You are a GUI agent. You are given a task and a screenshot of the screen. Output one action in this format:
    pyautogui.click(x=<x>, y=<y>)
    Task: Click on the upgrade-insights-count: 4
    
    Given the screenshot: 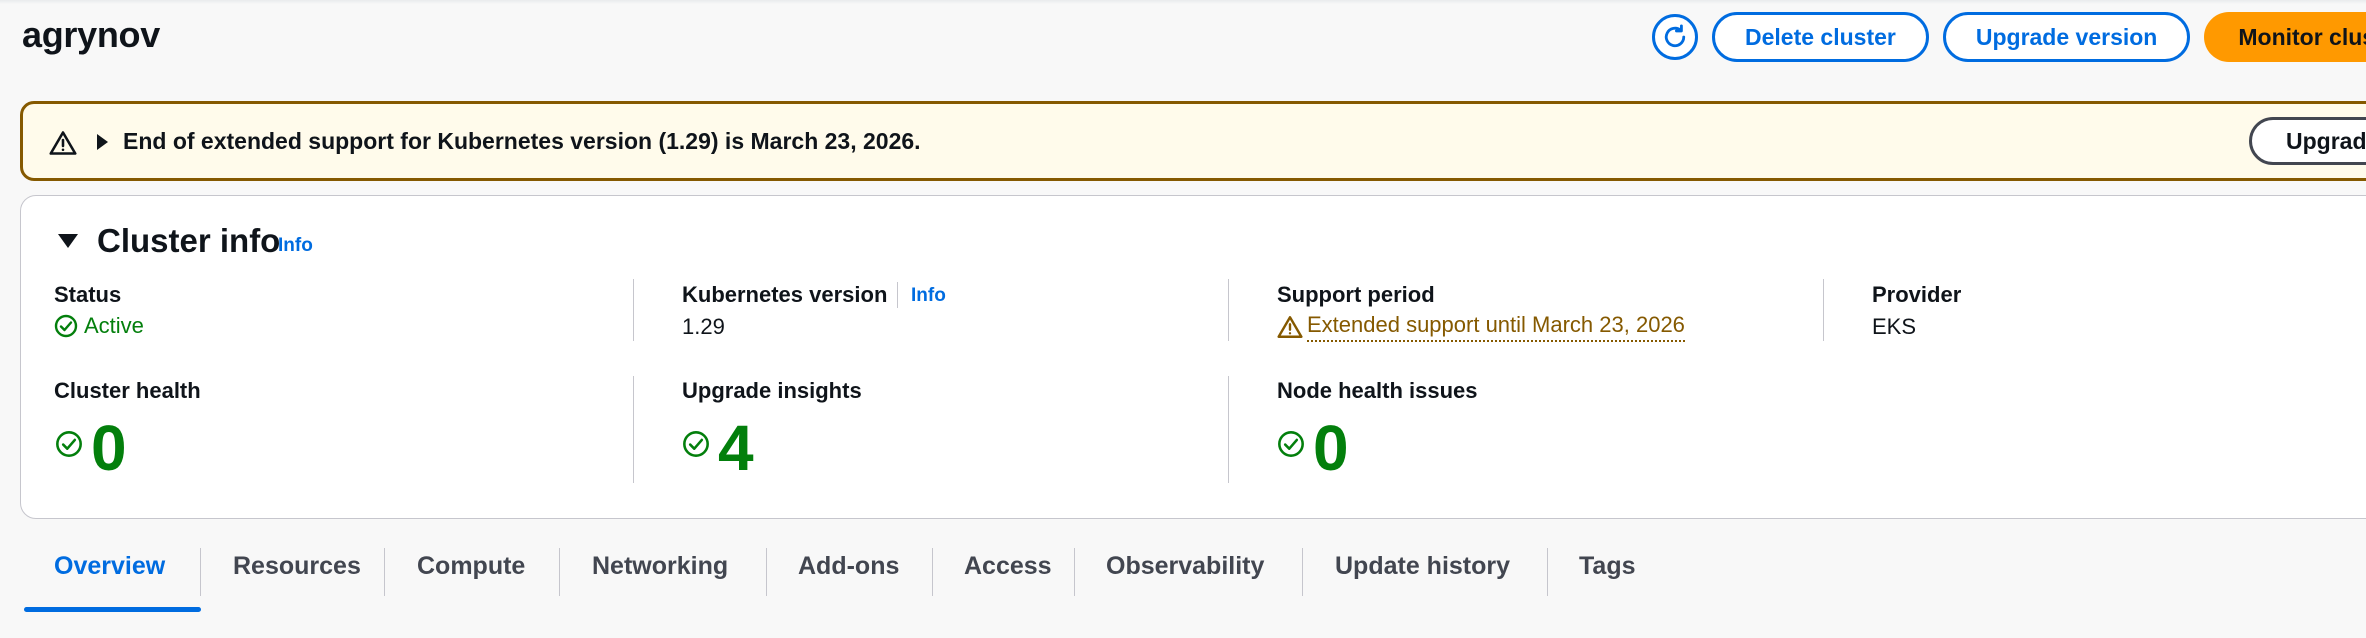 What is the action you would take?
    pyautogui.click(x=736, y=448)
    